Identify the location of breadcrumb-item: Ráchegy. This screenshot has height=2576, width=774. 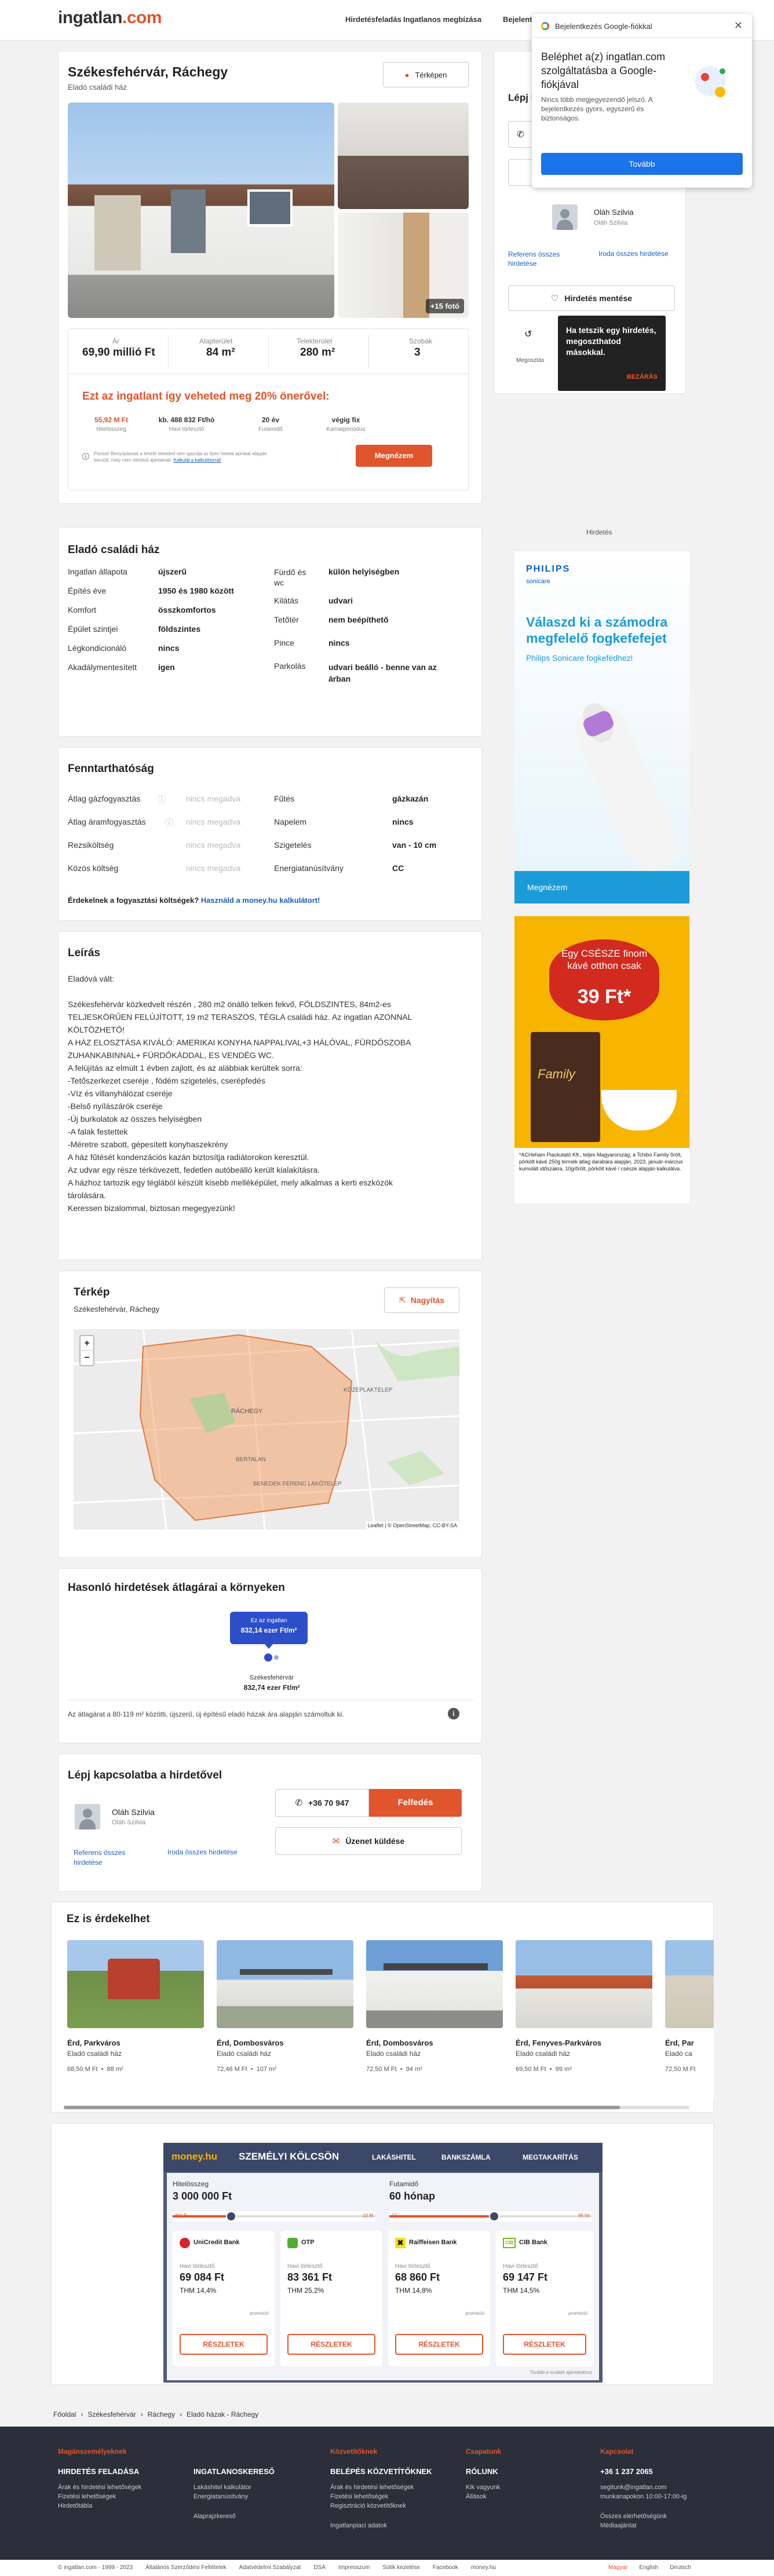
(161, 2414).